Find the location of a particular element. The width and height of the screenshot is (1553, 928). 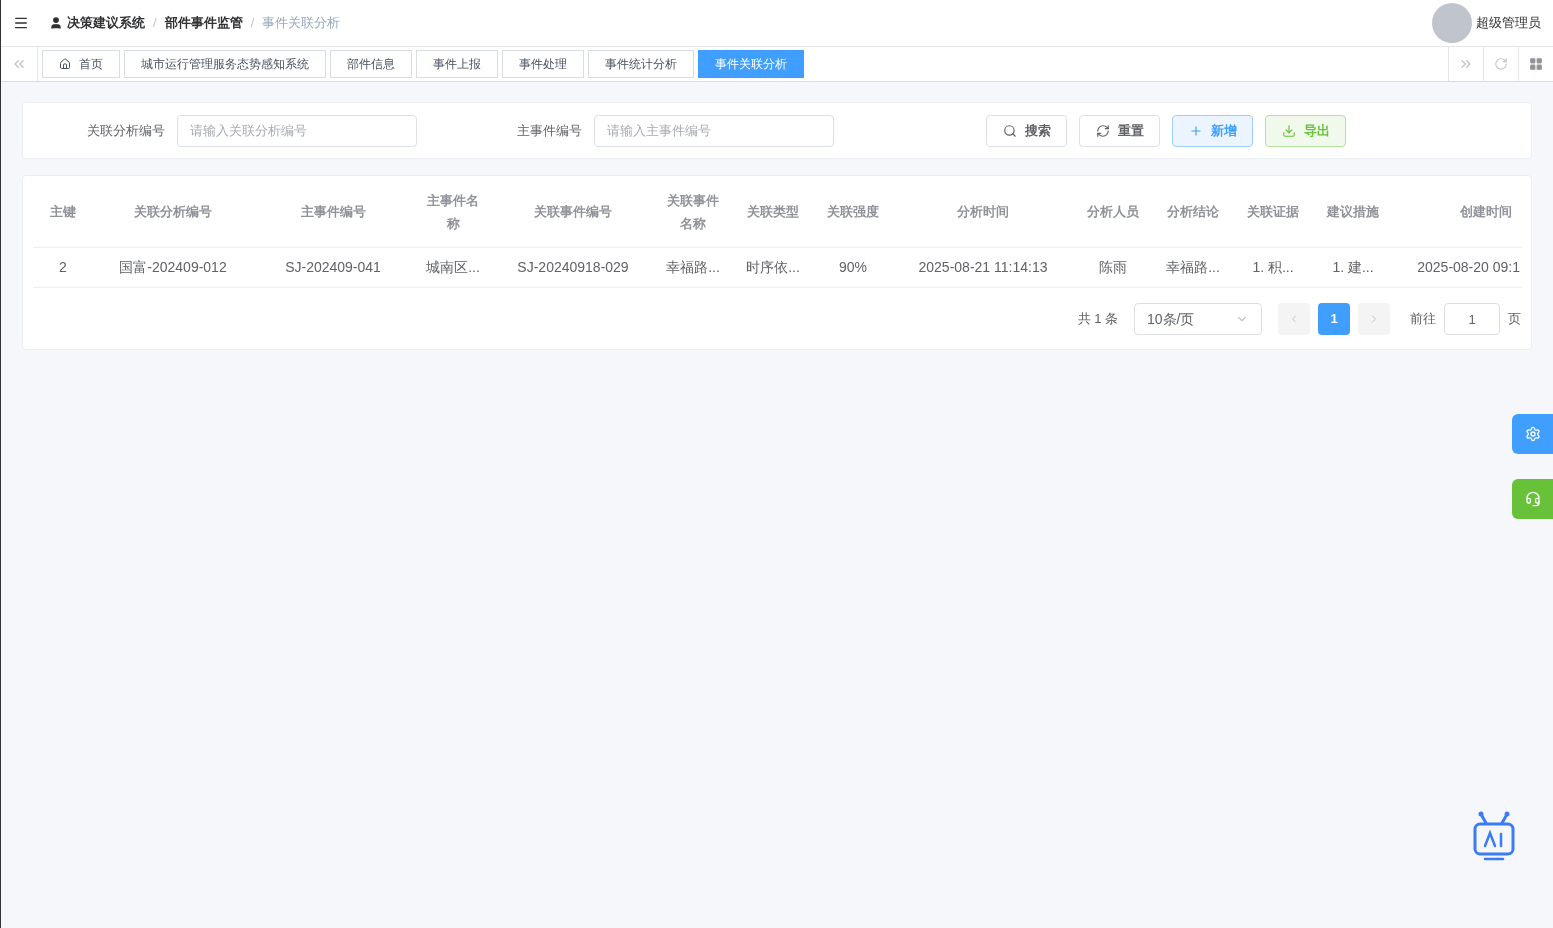

breadcrumb-item: 决策建议系统 is located at coordinates (106, 23).